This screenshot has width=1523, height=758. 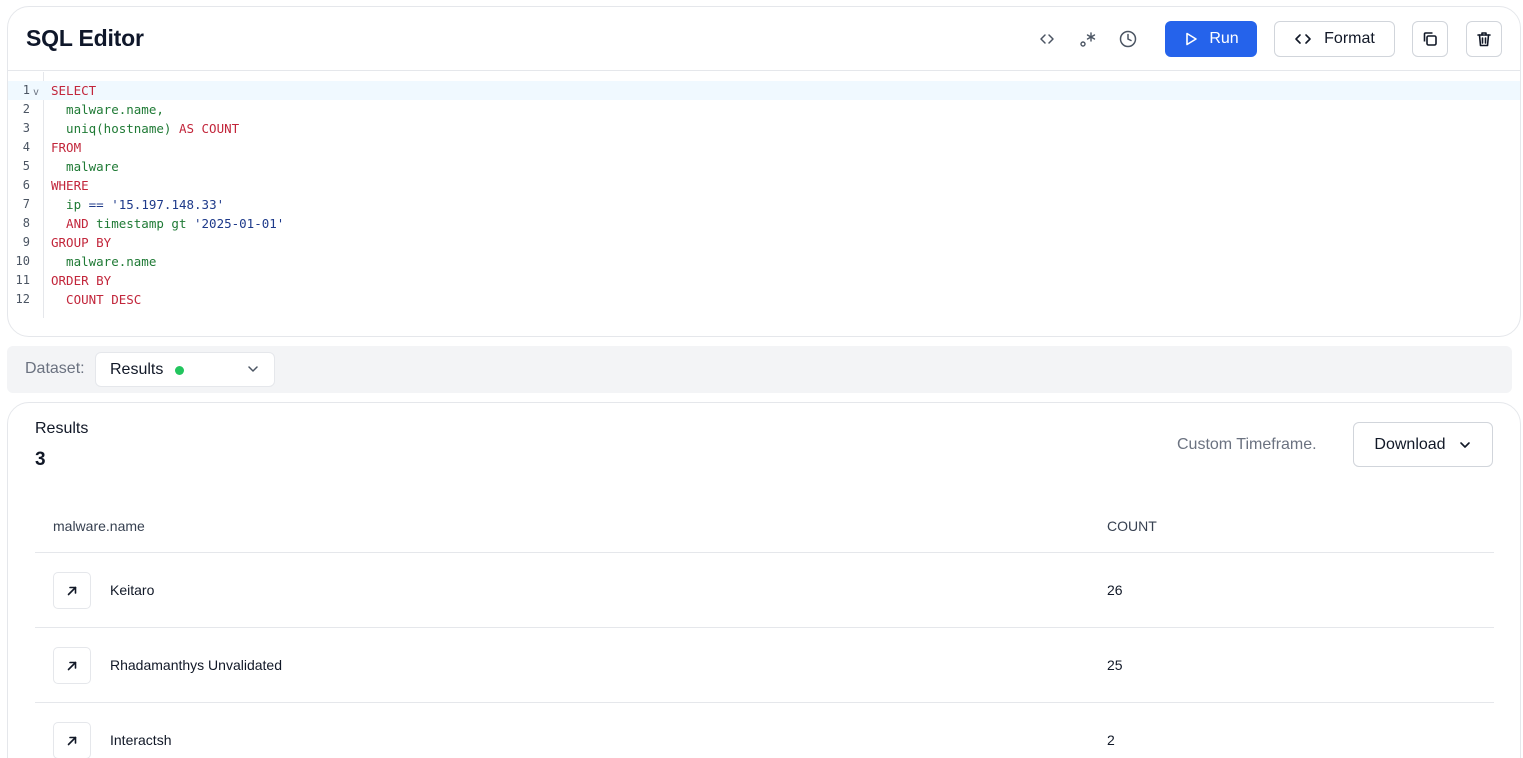 What do you see at coordinates (26, 223) in the screenshot?
I see `line-number: 8` at bounding box center [26, 223].